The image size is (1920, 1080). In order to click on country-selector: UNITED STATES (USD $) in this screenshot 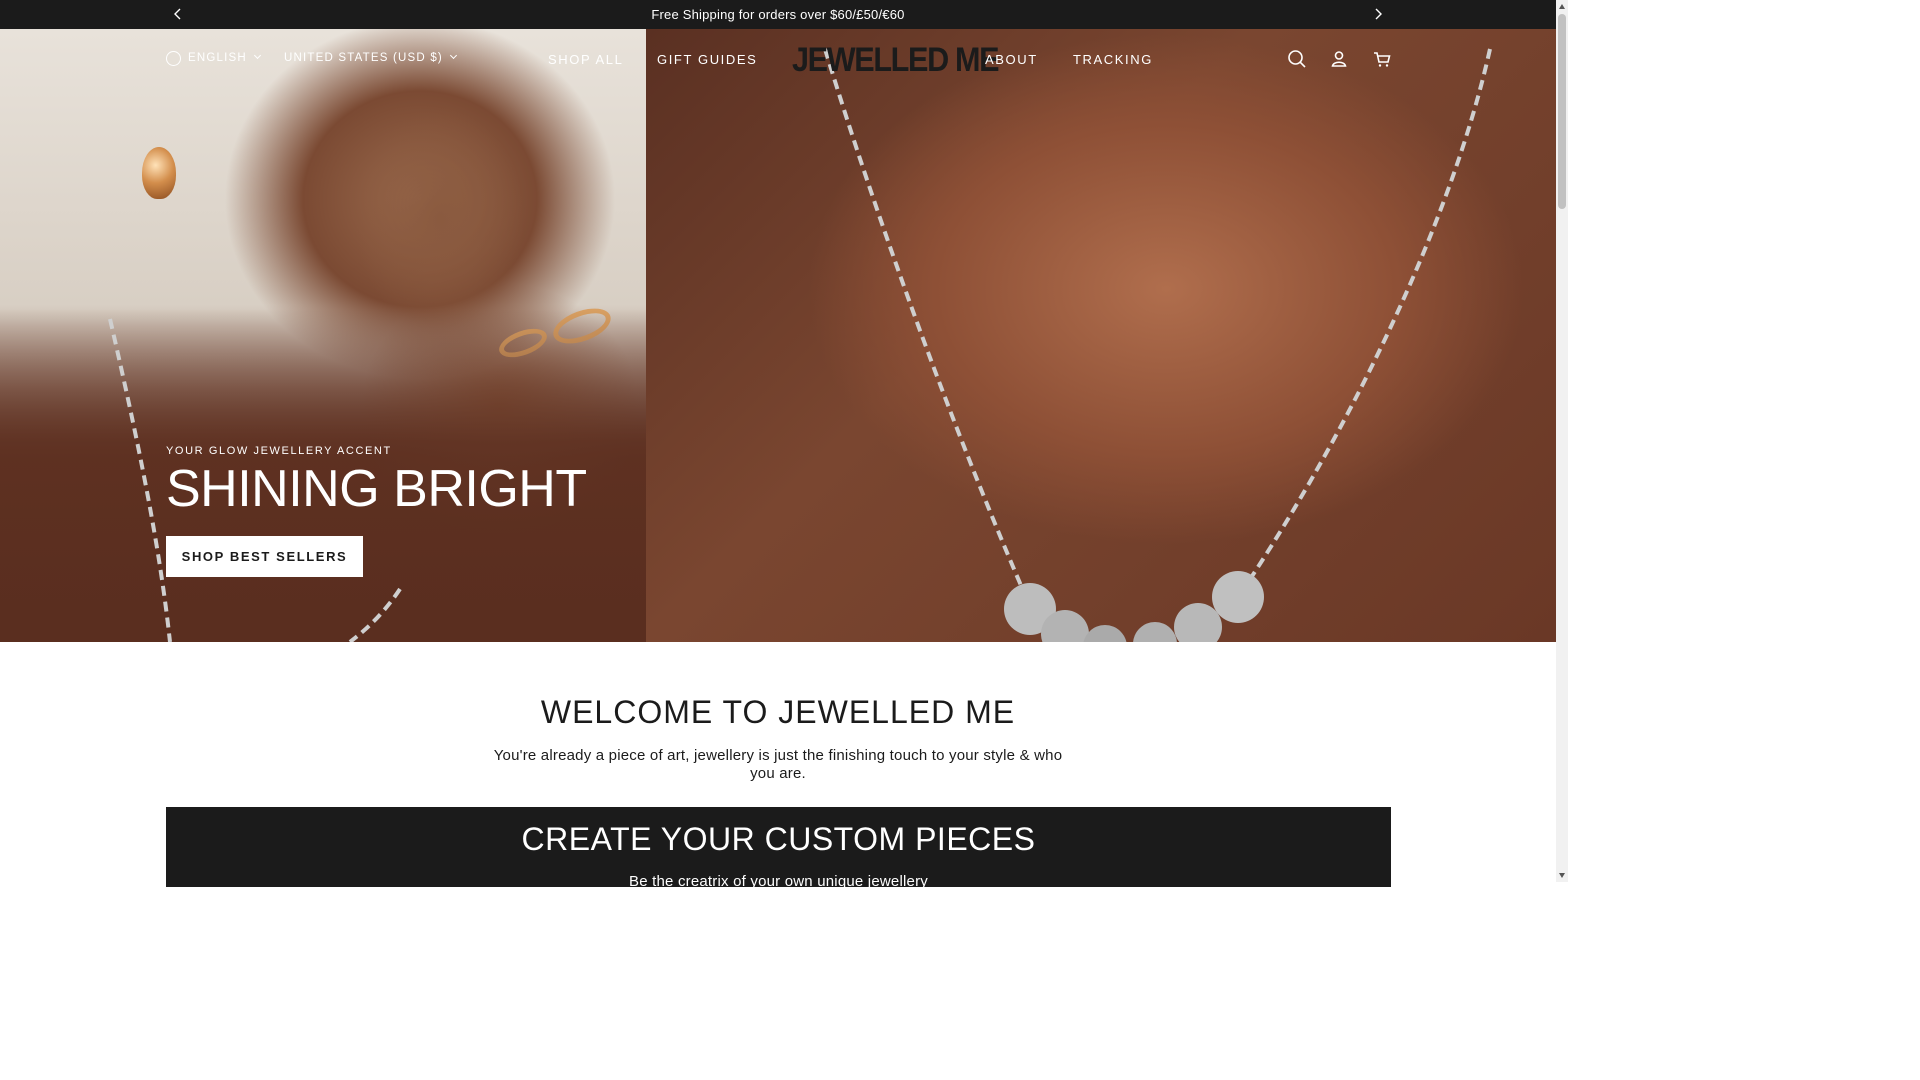, I will do `click(370, 57)`.